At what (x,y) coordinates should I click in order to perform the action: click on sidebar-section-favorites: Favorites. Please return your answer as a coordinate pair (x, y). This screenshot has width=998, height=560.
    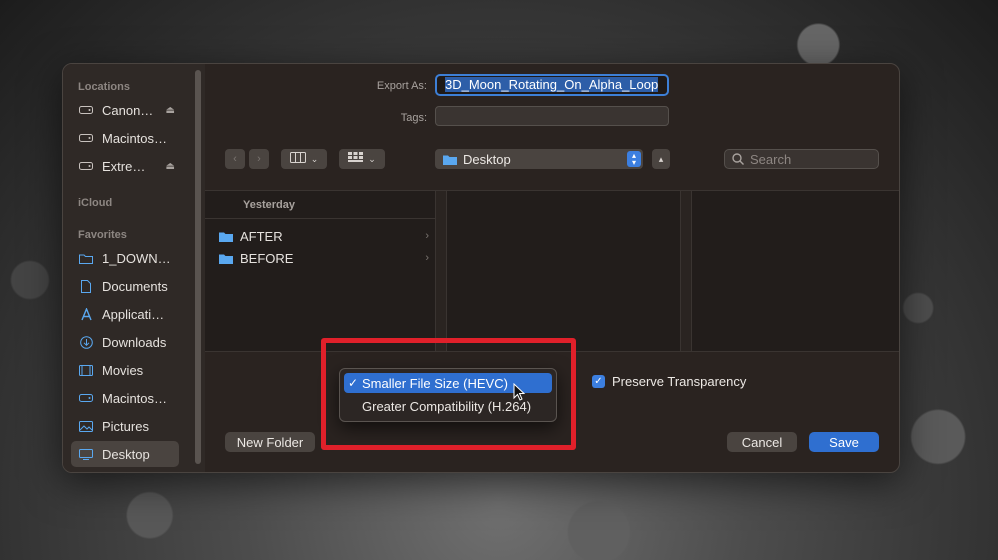
    Looking at the image, I should click on (102, 235).